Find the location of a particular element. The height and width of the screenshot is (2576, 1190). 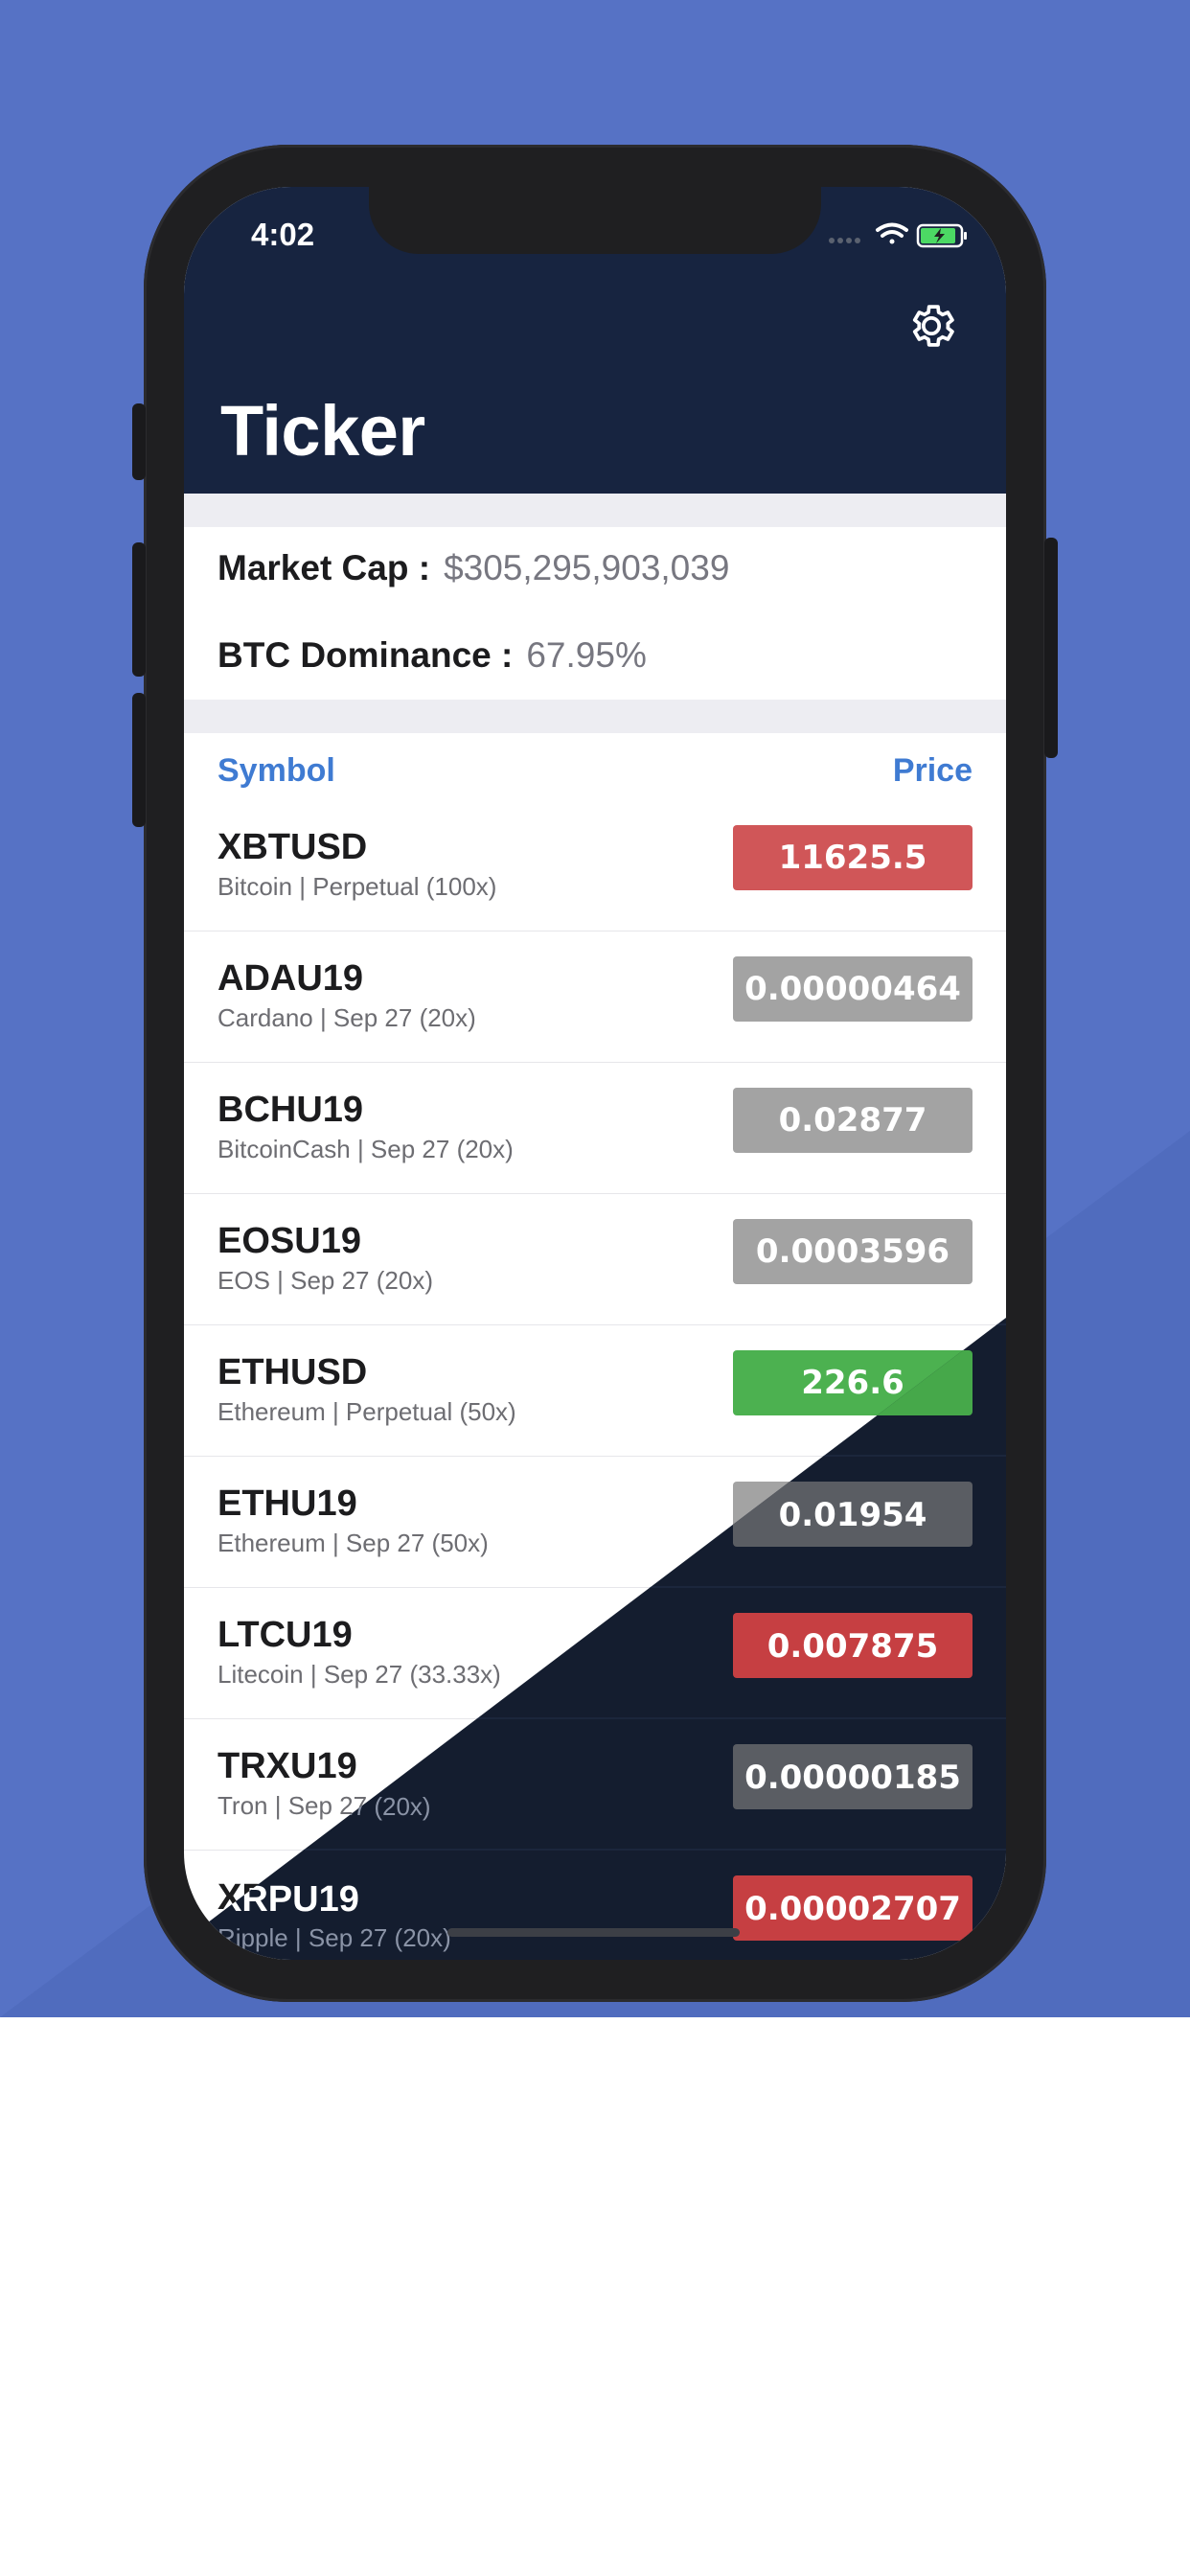

ticker-row: XBTUSD Bitcoin | Perpetual (100x) 11625.5 is located at coordinates (595, 866).